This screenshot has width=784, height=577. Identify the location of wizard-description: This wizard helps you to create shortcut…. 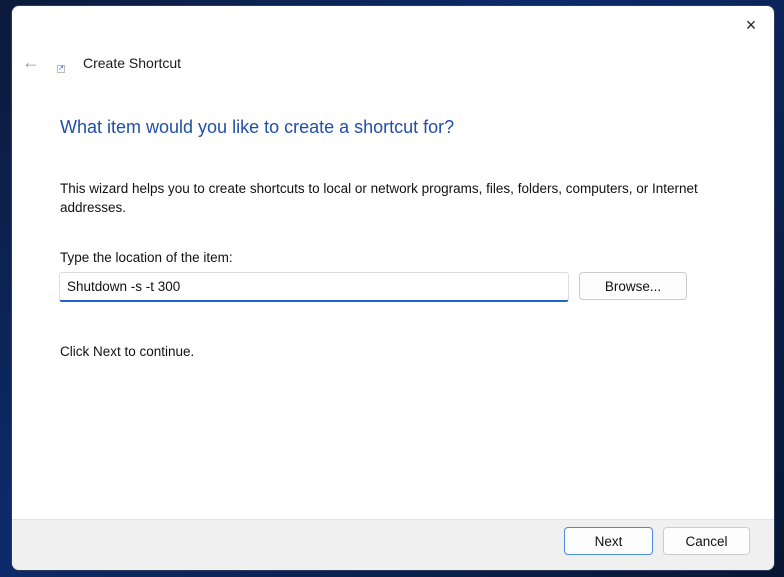
(379, 198).